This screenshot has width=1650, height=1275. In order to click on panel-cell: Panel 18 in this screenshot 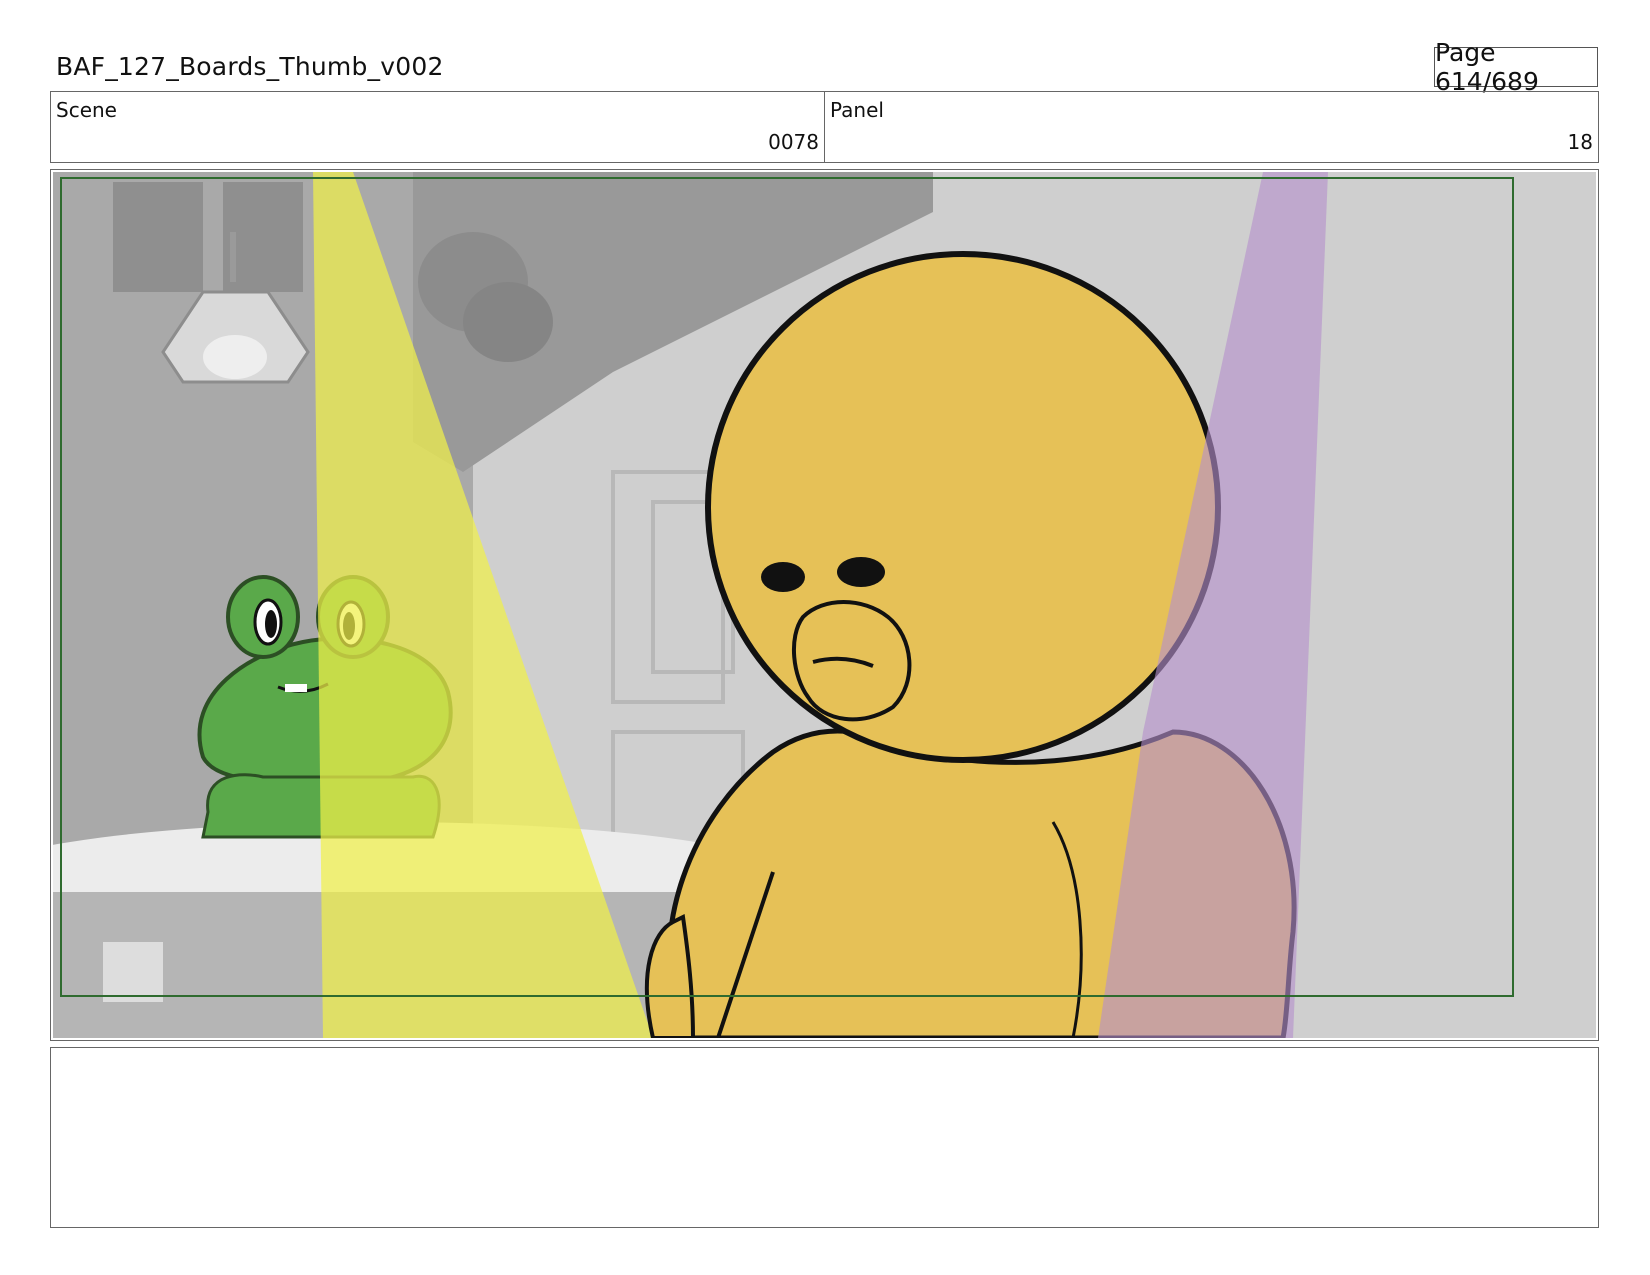, I will do `click(1211, 127)`.